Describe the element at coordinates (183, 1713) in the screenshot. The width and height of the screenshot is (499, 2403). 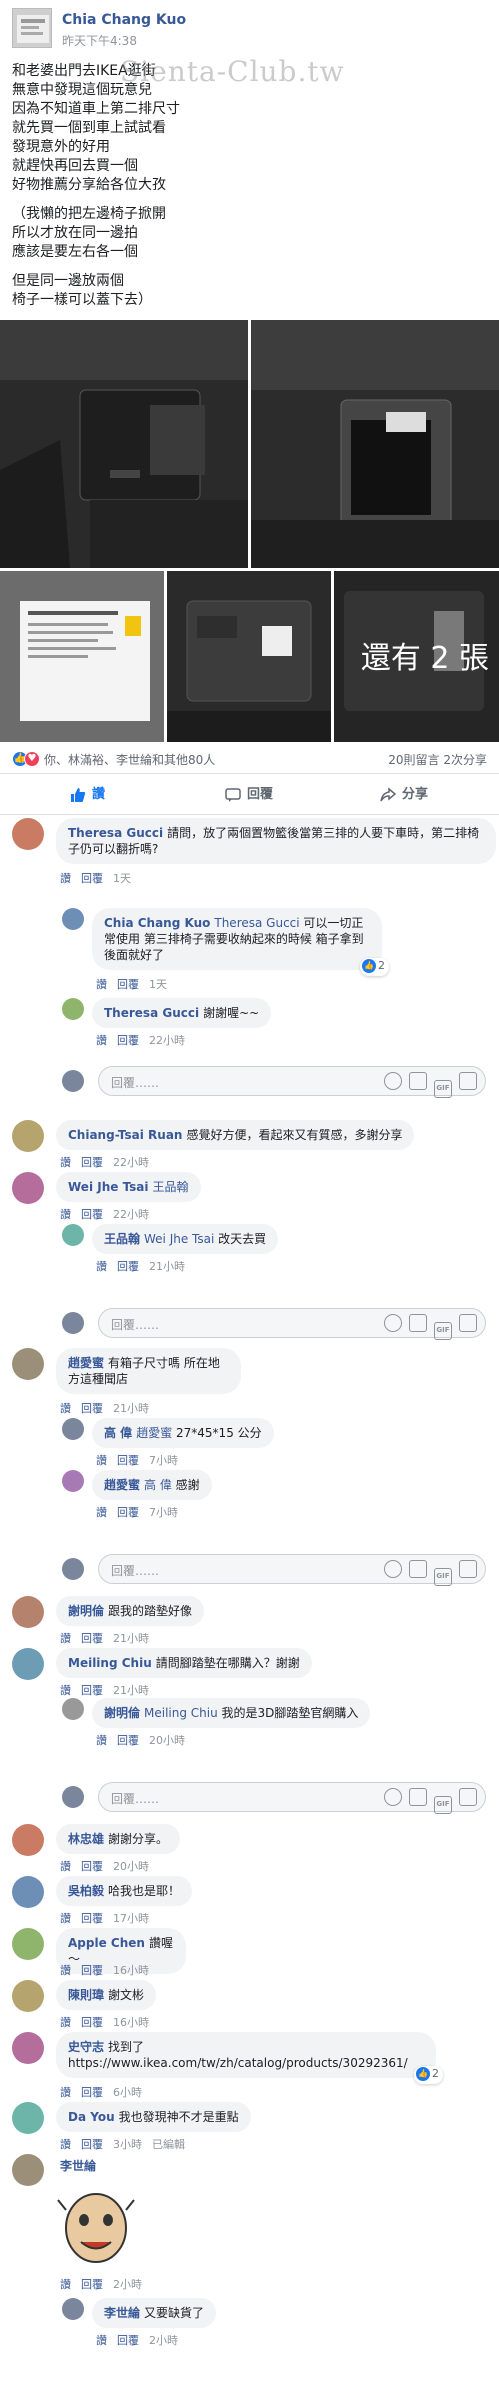
I see `mentioned-user: Meiling Chiu` at that location.